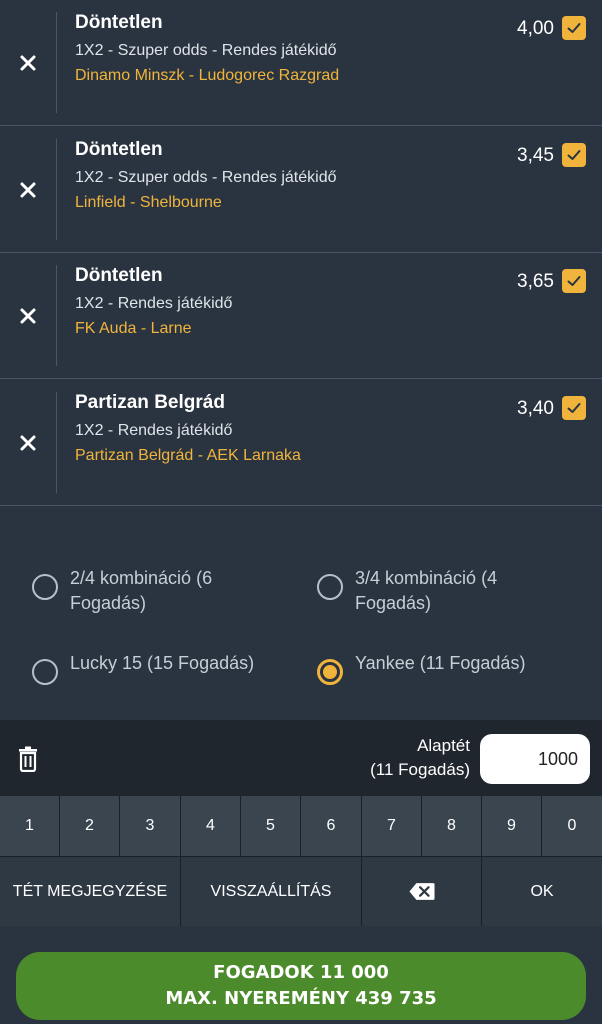 The image size is (602, 1024). I want to click on max-payout: MAX. NYEREMÉNY 439 735, so click(301, 998).